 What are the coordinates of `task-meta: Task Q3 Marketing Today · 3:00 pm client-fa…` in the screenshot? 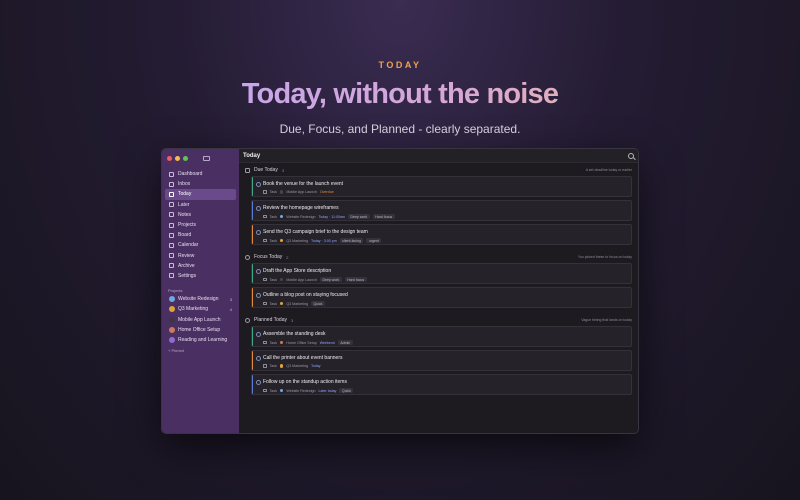 It's located at (447, 240).